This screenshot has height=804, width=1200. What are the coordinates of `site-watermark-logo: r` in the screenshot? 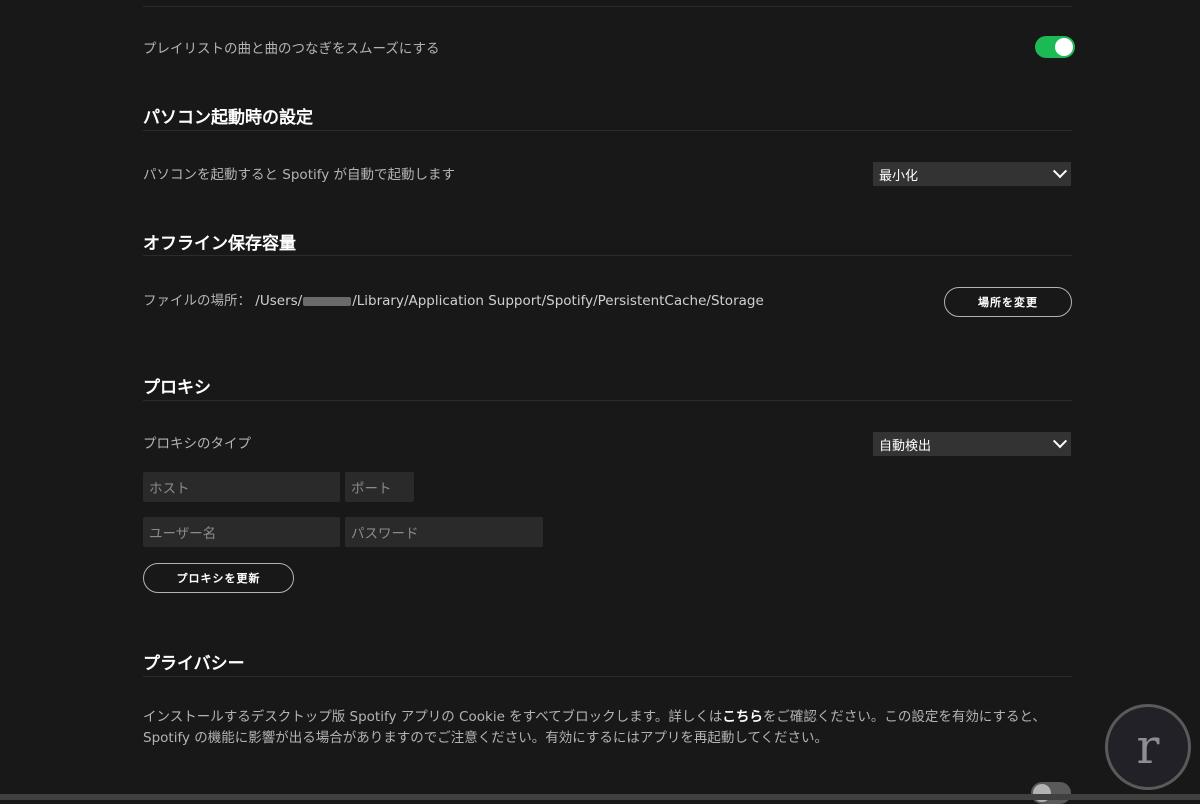 It's located at (1148, 747).